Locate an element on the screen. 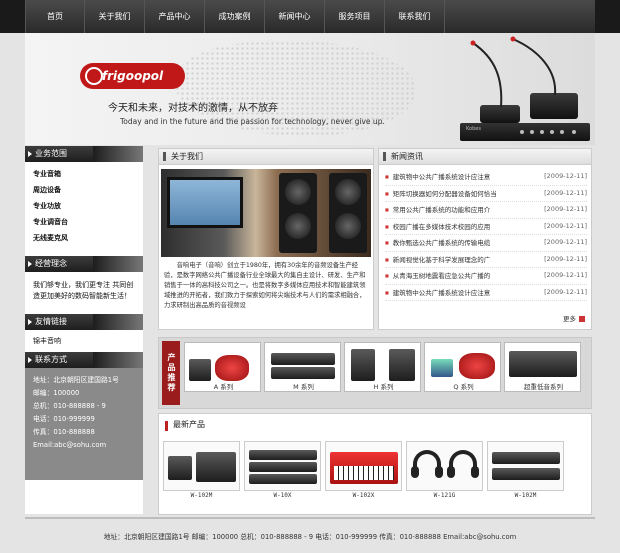 The height and width of the screenshot is (553, 620). showcase-product-m: M 系列 is located at coordinates (302, 367).